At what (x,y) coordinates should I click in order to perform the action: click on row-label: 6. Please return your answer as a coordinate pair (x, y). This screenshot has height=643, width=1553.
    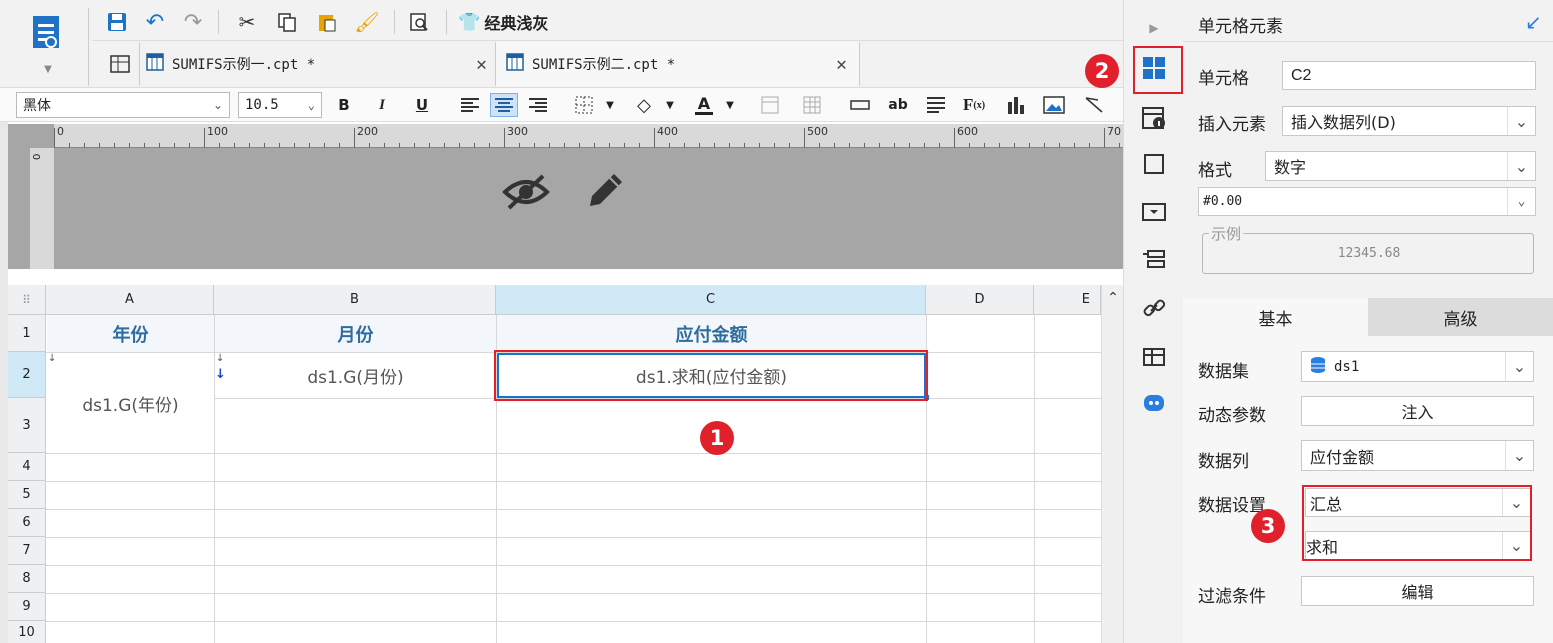
    Looking at the image, I should click on (26, 522).